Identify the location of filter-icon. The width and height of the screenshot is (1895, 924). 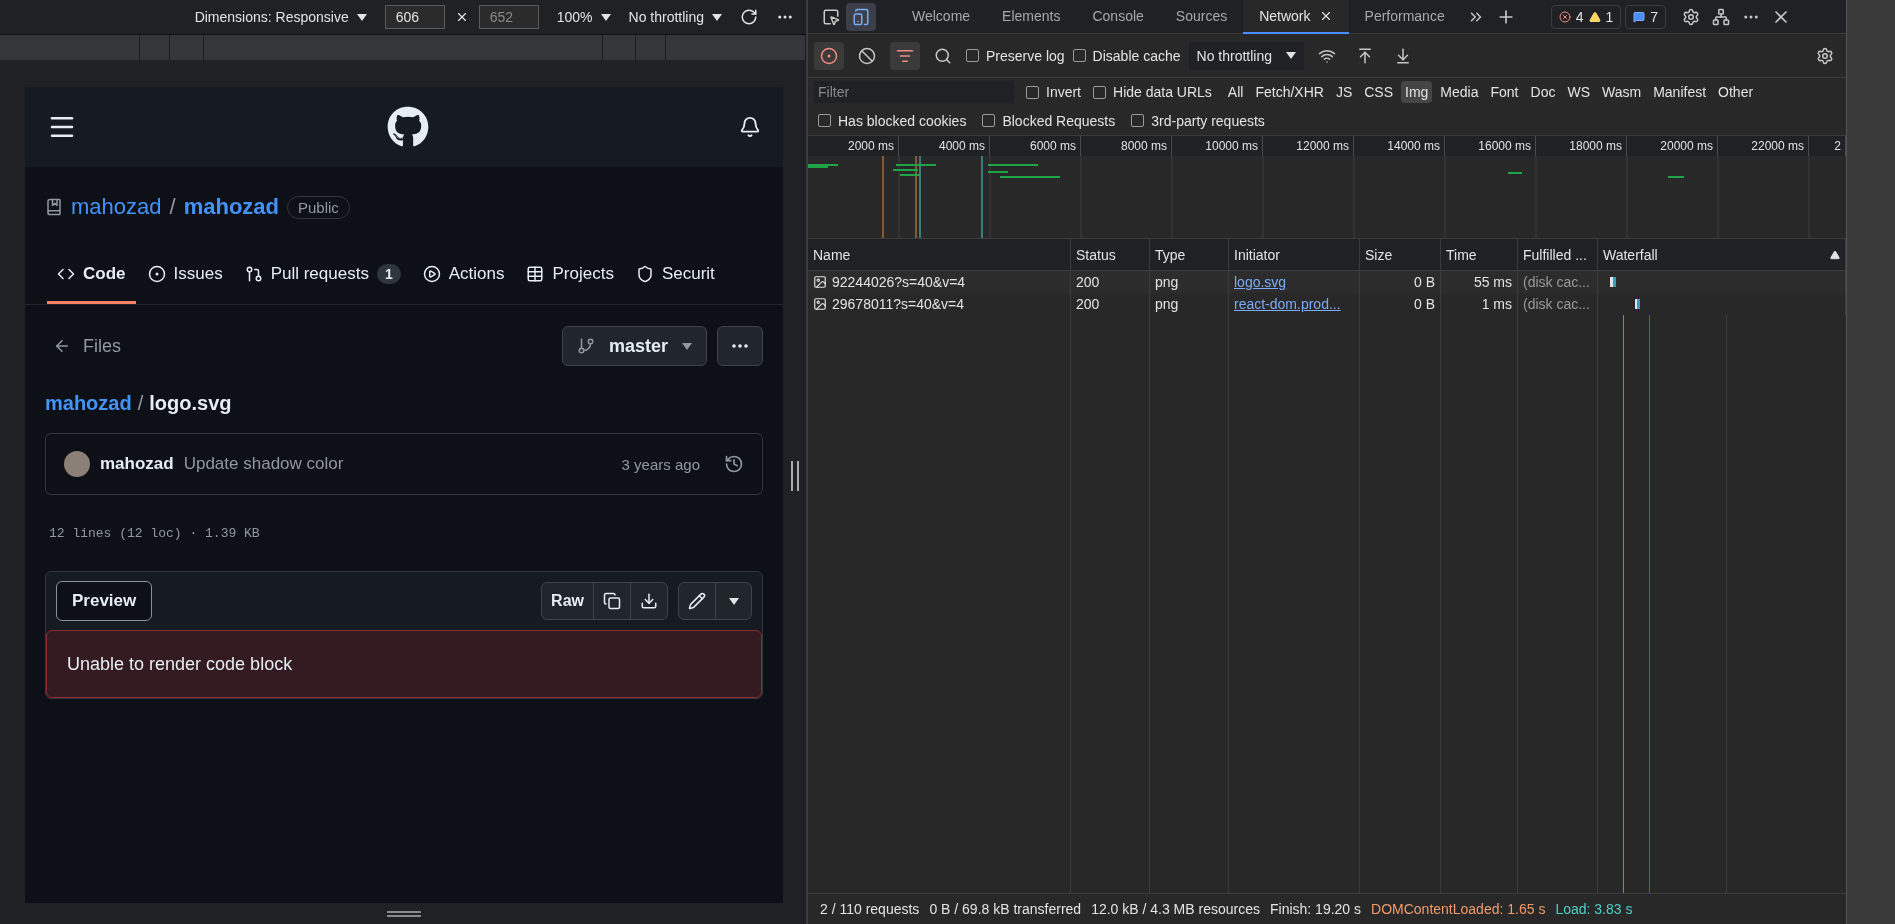
(905, 55).